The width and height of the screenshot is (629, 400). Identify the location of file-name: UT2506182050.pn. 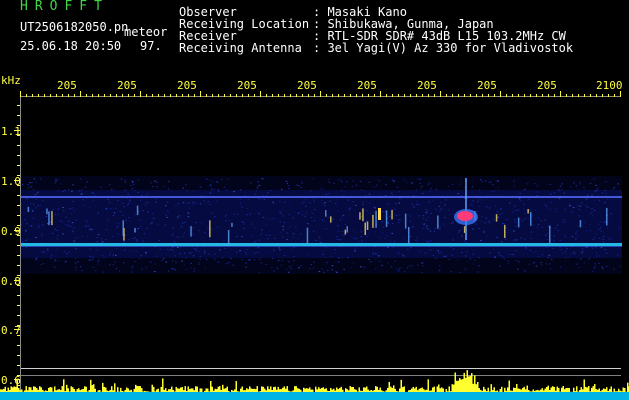
(74, 27).